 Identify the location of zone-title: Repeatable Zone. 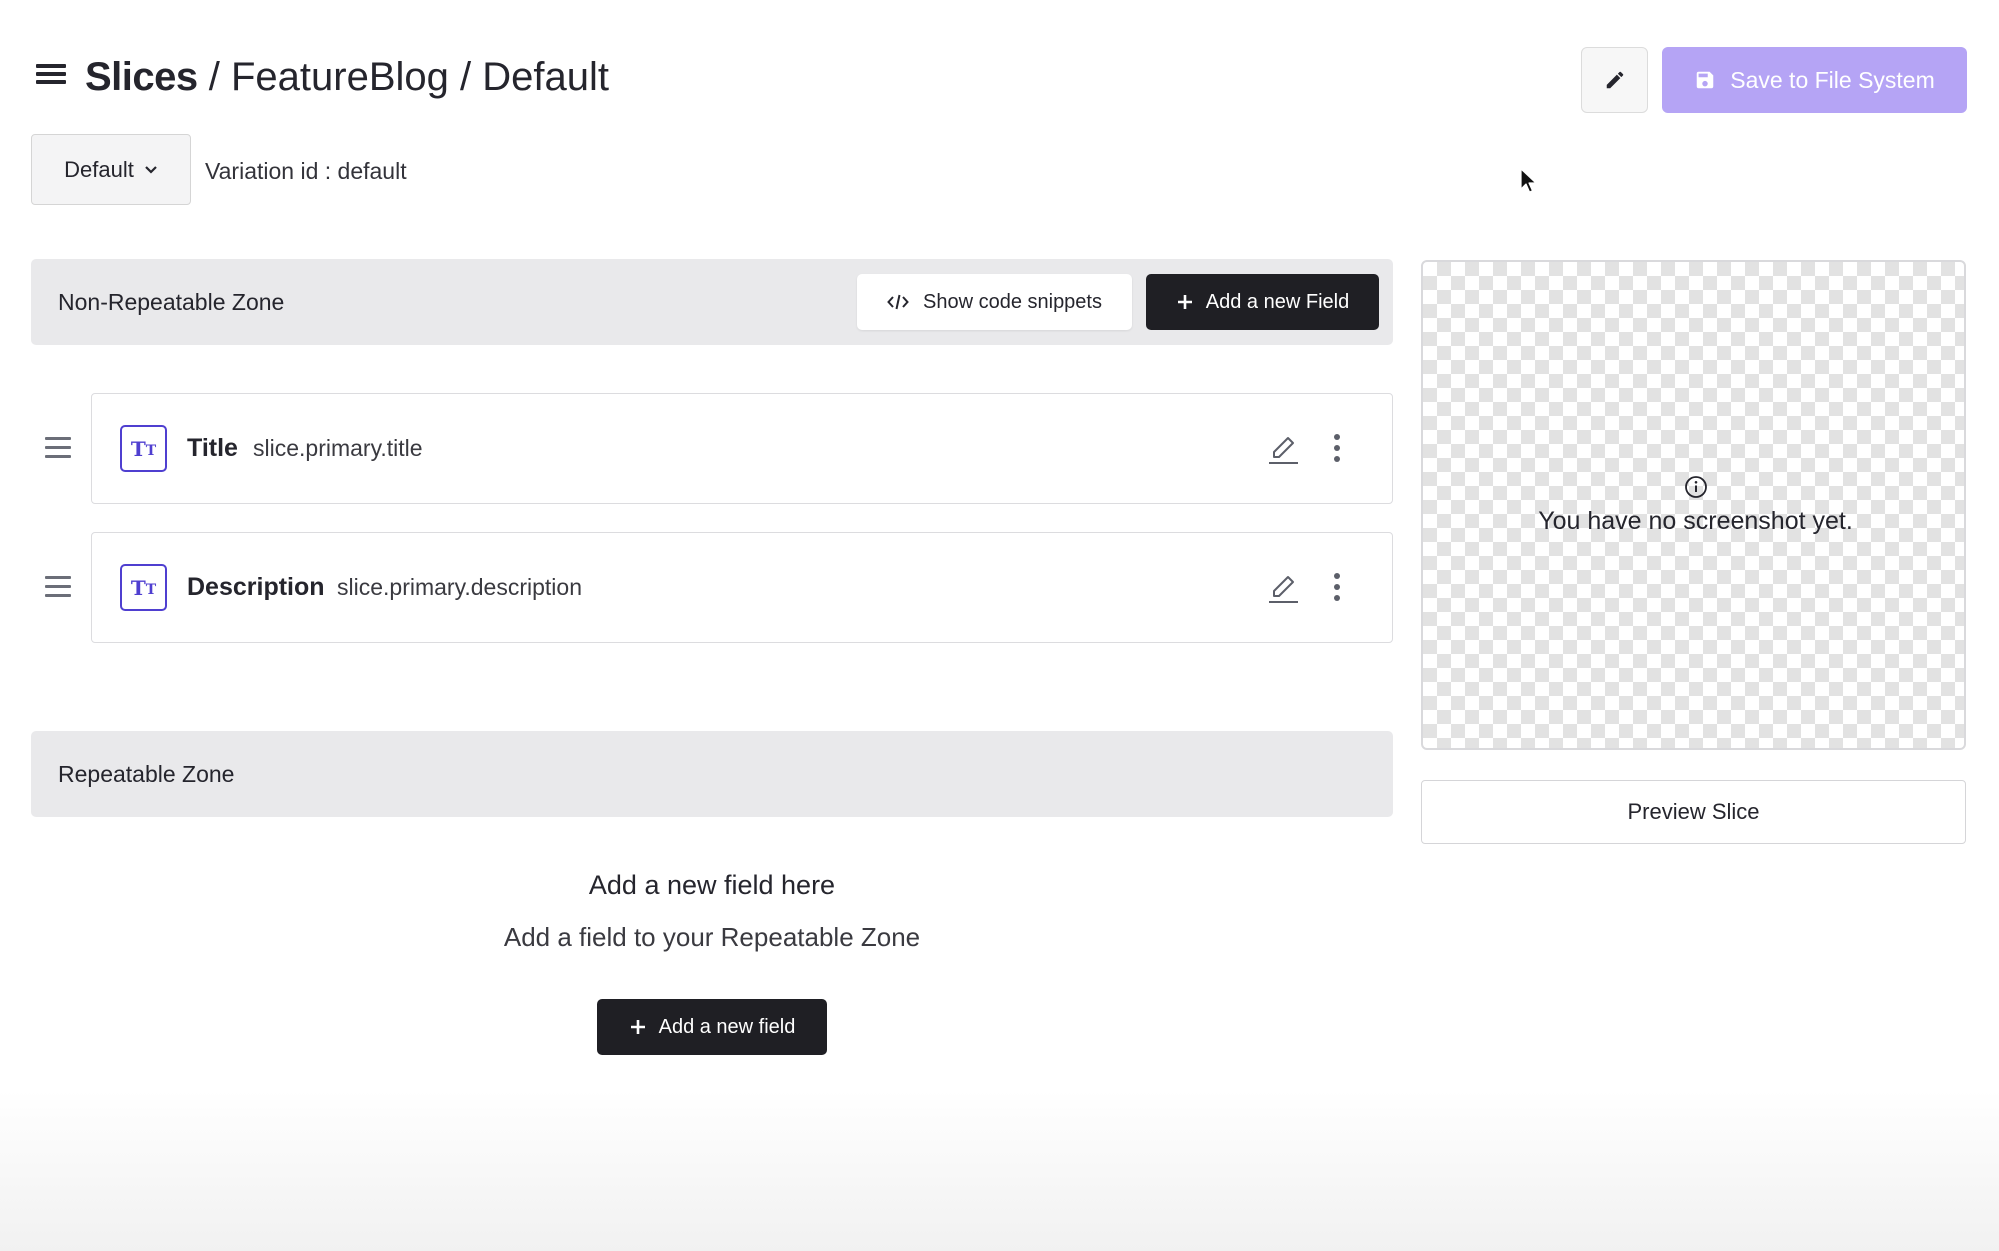
(146, 774).